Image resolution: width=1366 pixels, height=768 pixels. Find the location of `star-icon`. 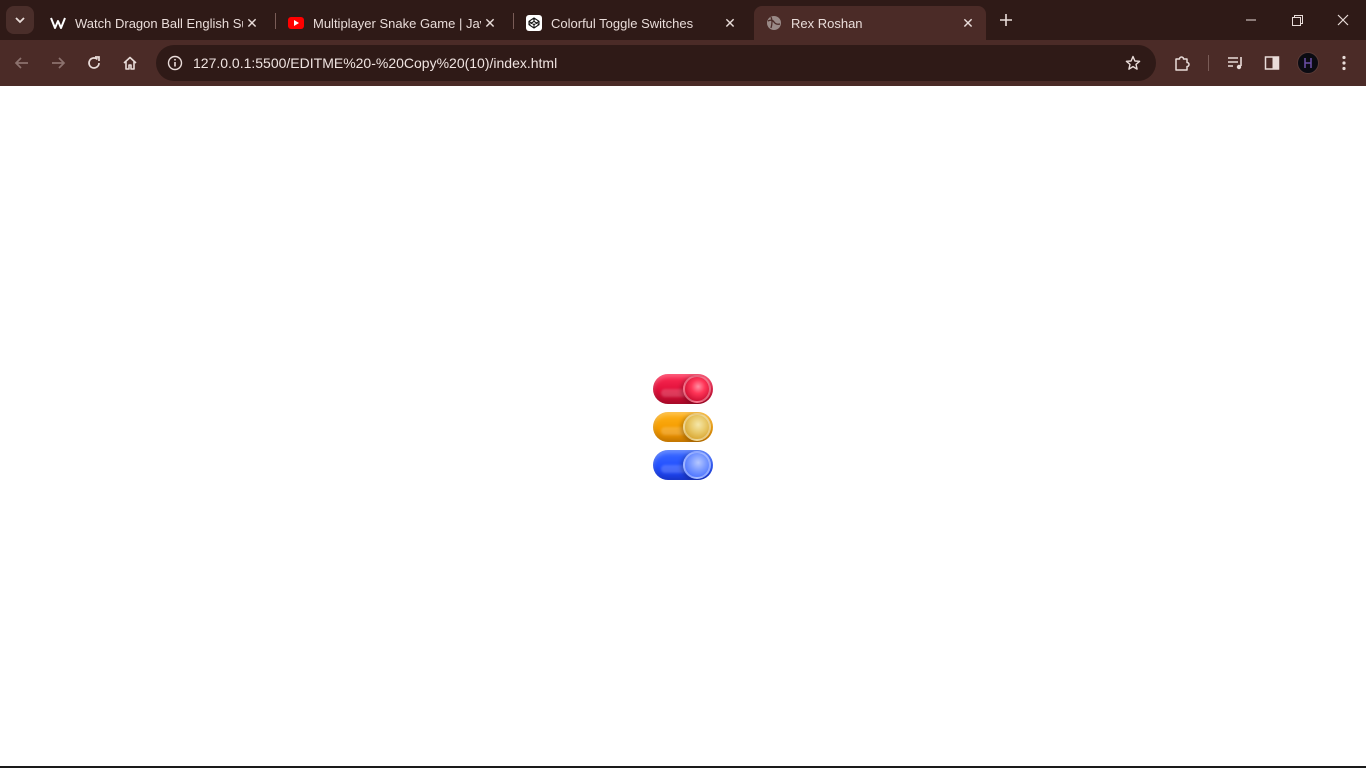

star-icon is located at coordinates (1133, 62).